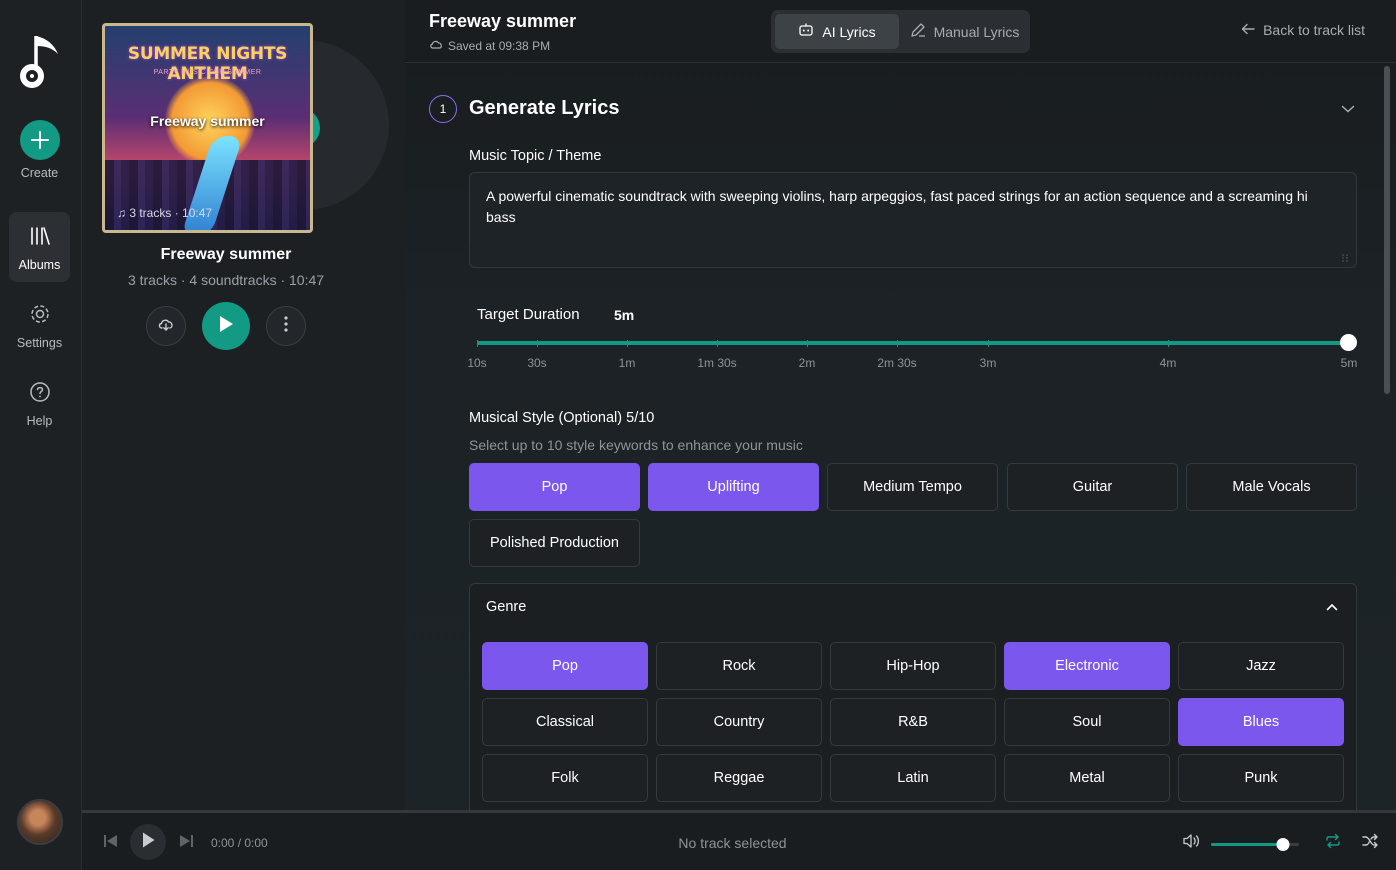  Describe the element at coordinates (913, 666) in the screenshot. I see `genre-chip: Hip-Hop` at that location.